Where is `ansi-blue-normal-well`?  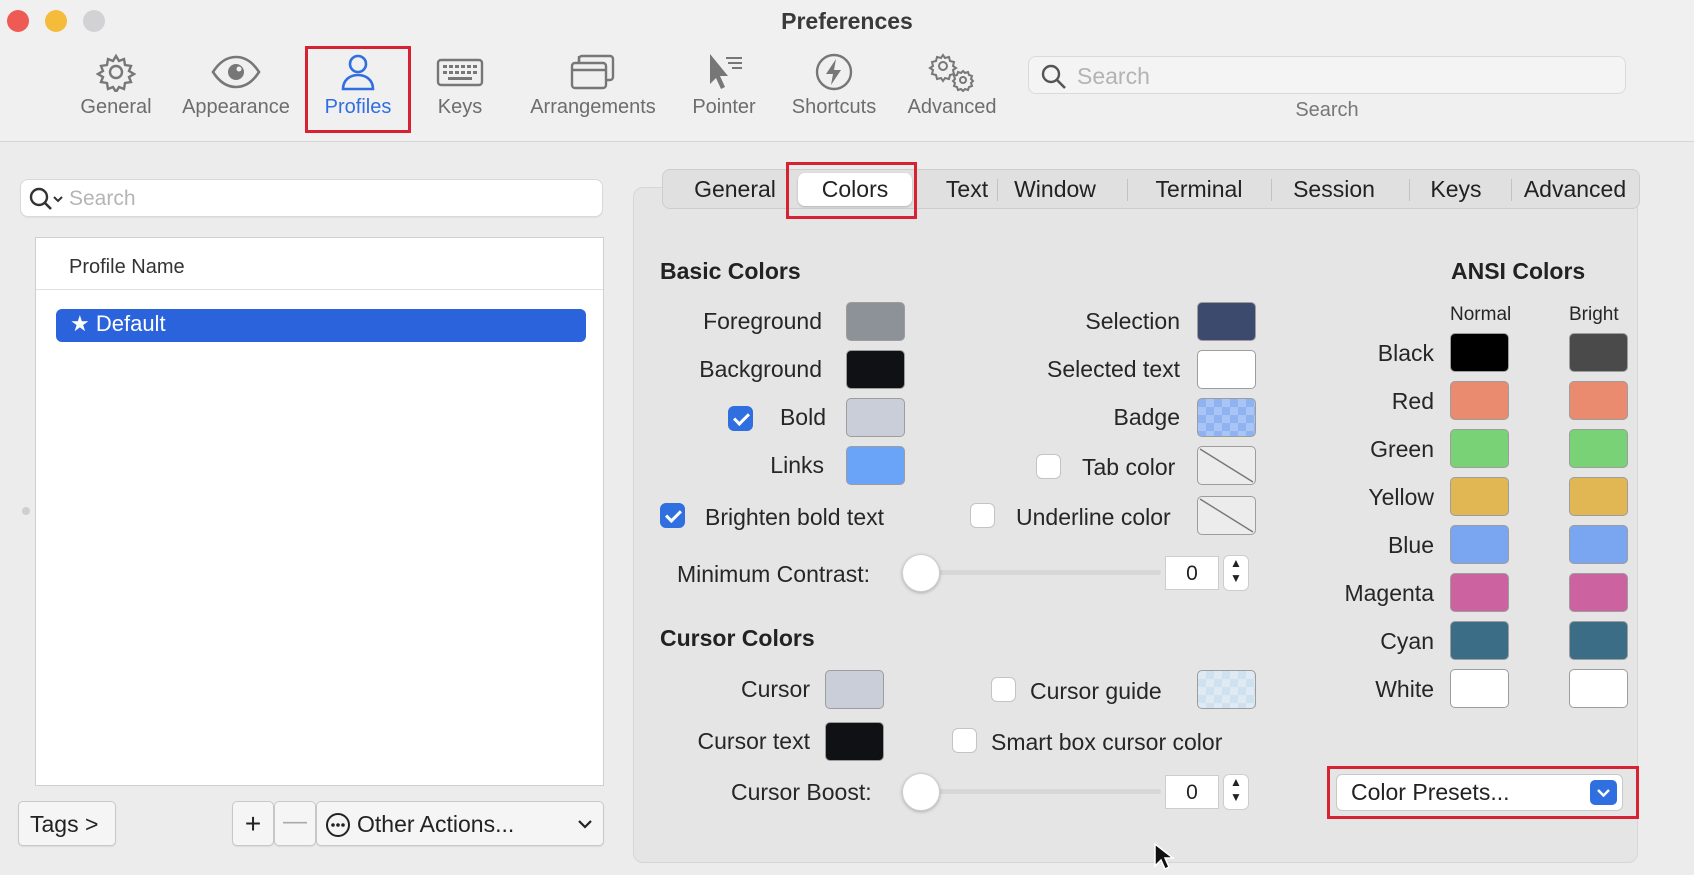 ansi-blue-normal-well is located at coordinates (1479, 544).